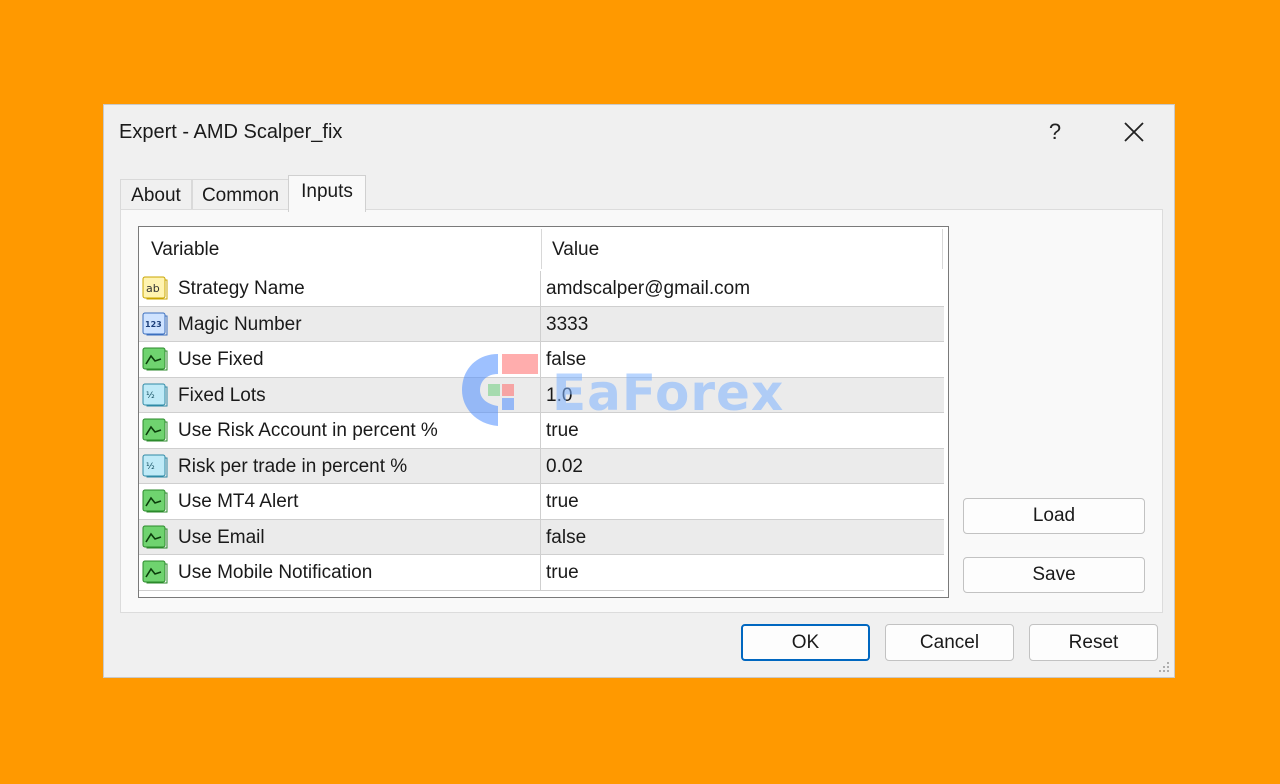 The width and height of the screenshot is (1280, 784). Describe the element at coordinates (567, 325) in the screenshot. I see `variable-value: 3333` at that location.